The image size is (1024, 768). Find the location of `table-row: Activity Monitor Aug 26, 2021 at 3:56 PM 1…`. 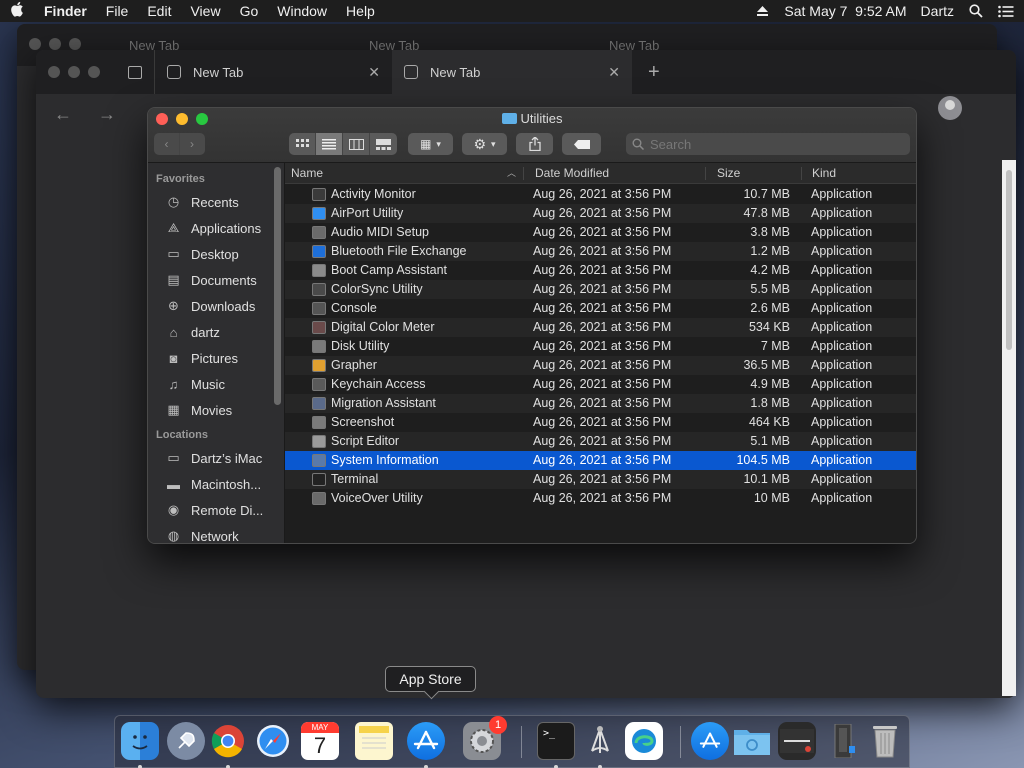

table-row: Activity Monitor Aug 26, 2021 at 3:56 PM 1… is located at coordinates (600, 194).